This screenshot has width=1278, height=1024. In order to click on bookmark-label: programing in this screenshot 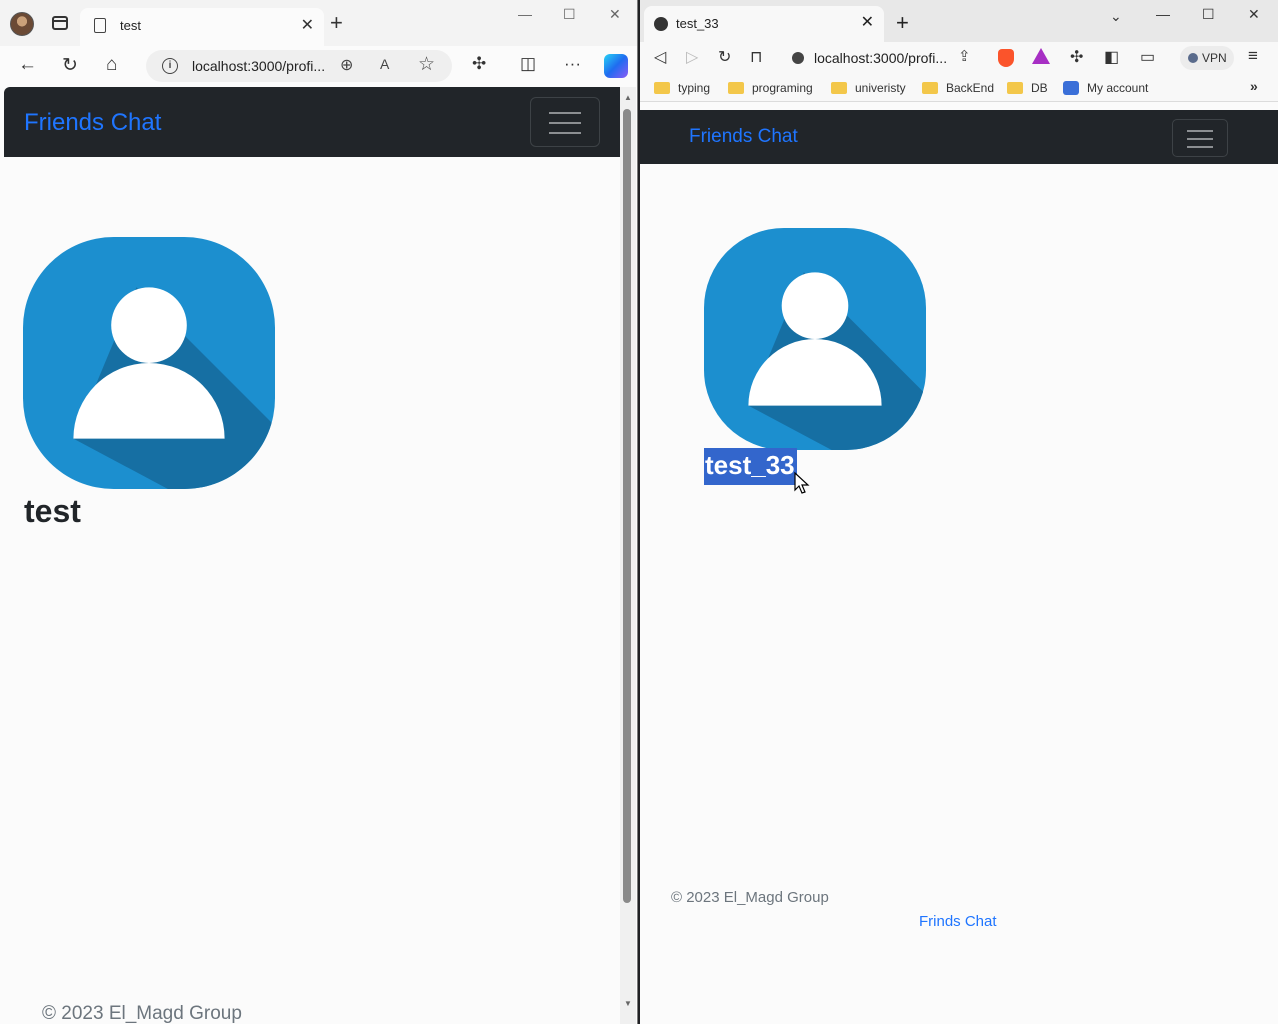, I will do `click(782, 88)`.